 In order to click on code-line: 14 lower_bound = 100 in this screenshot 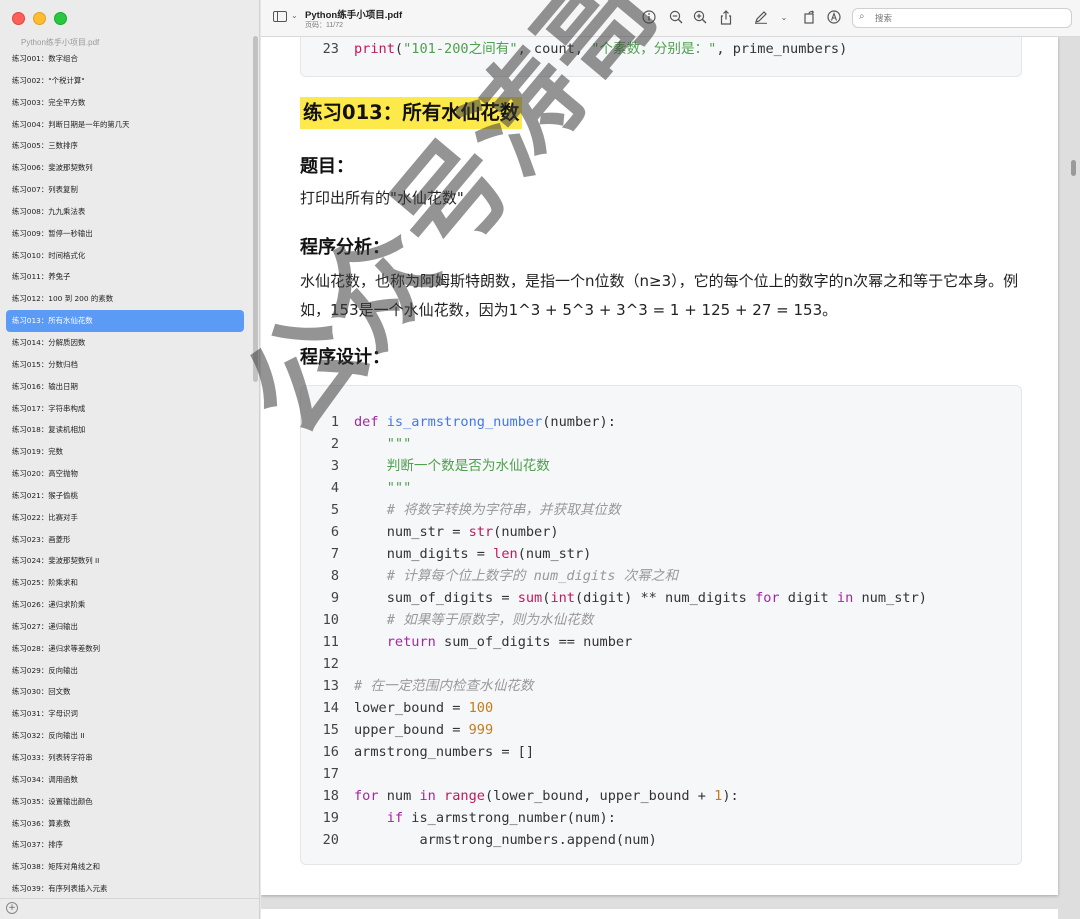, I will do `click(408, 708)`.